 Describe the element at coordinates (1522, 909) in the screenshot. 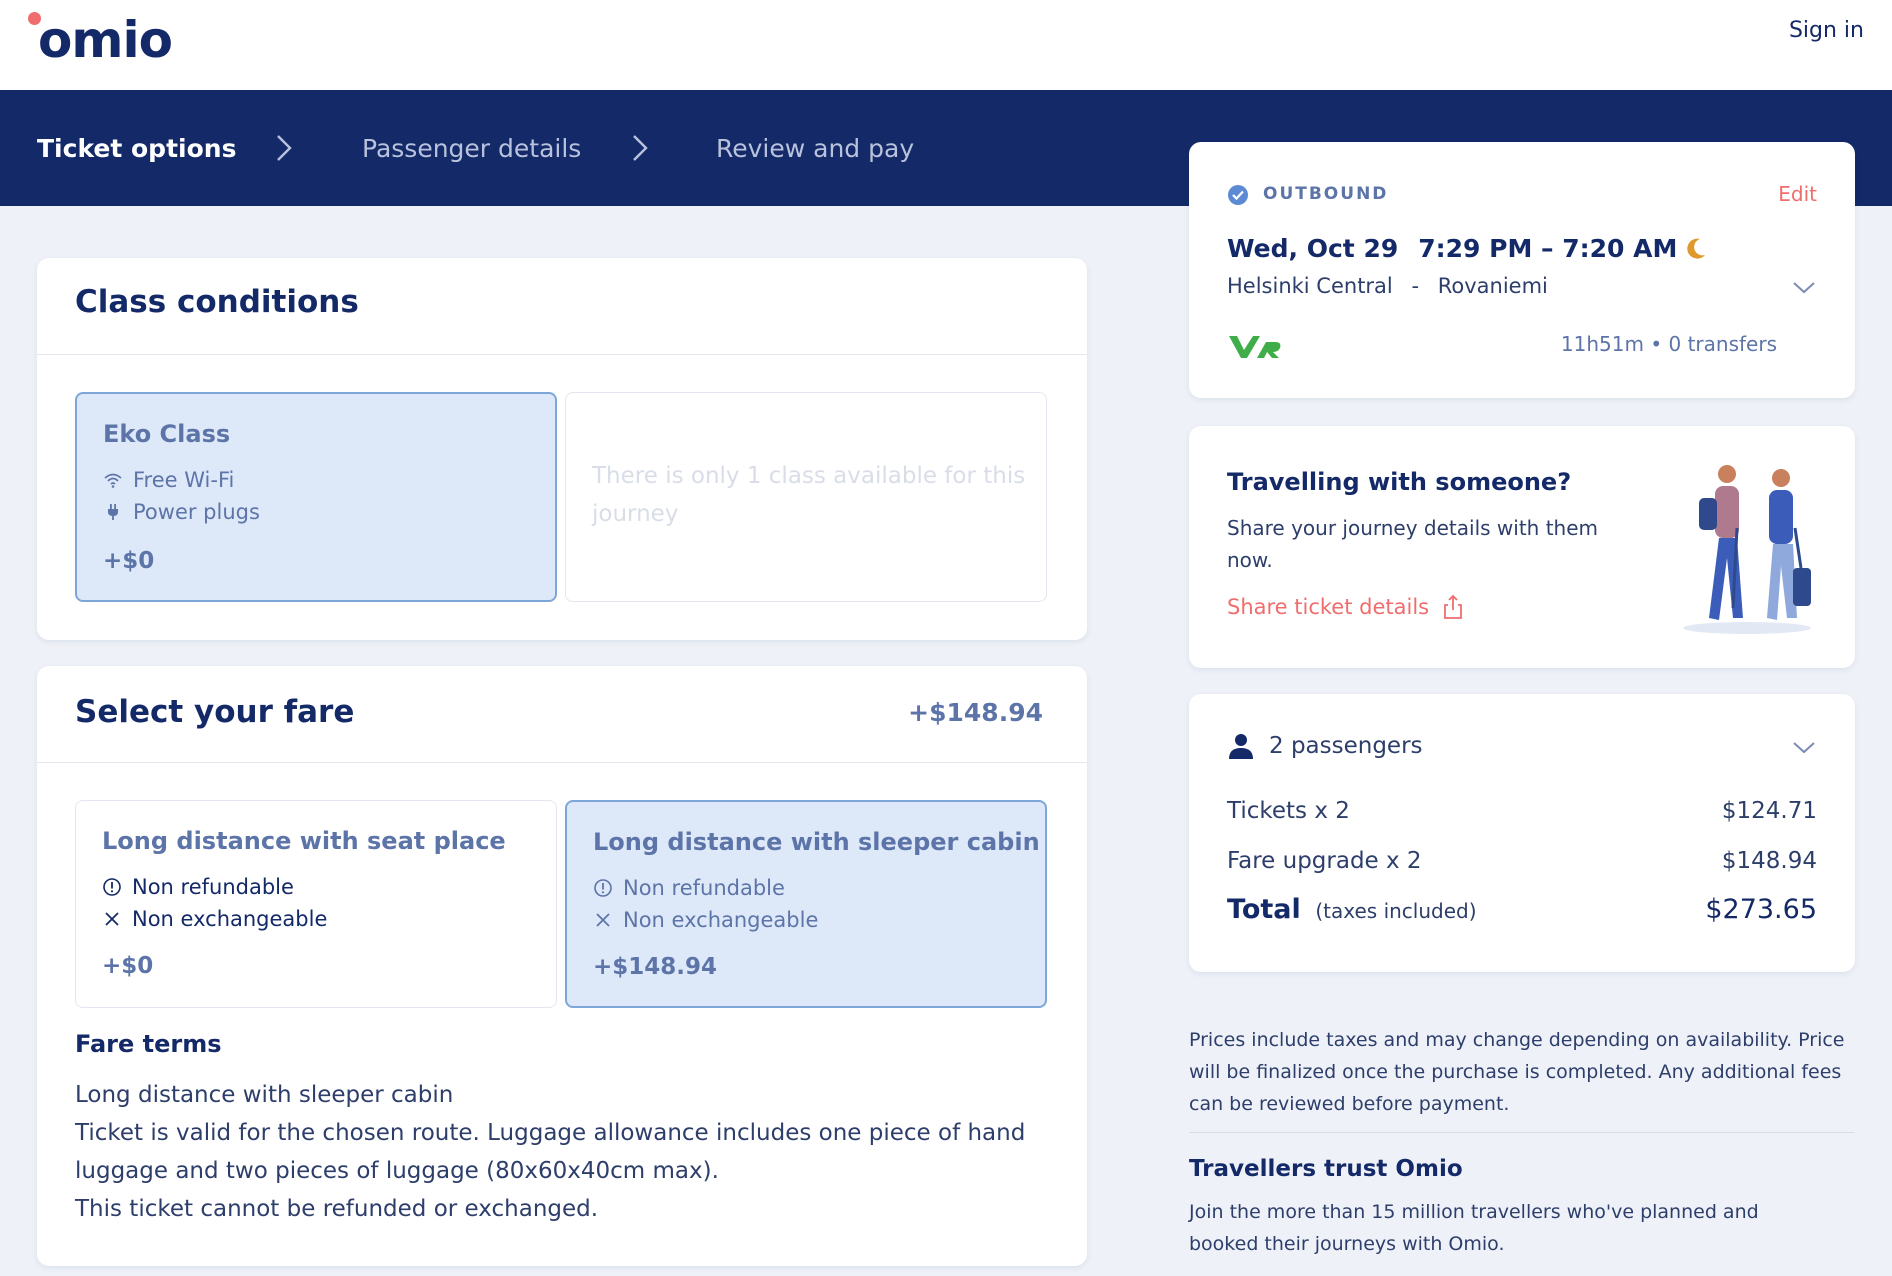

I see `price-row-total: Total (taxes included) $273.65` at that location.